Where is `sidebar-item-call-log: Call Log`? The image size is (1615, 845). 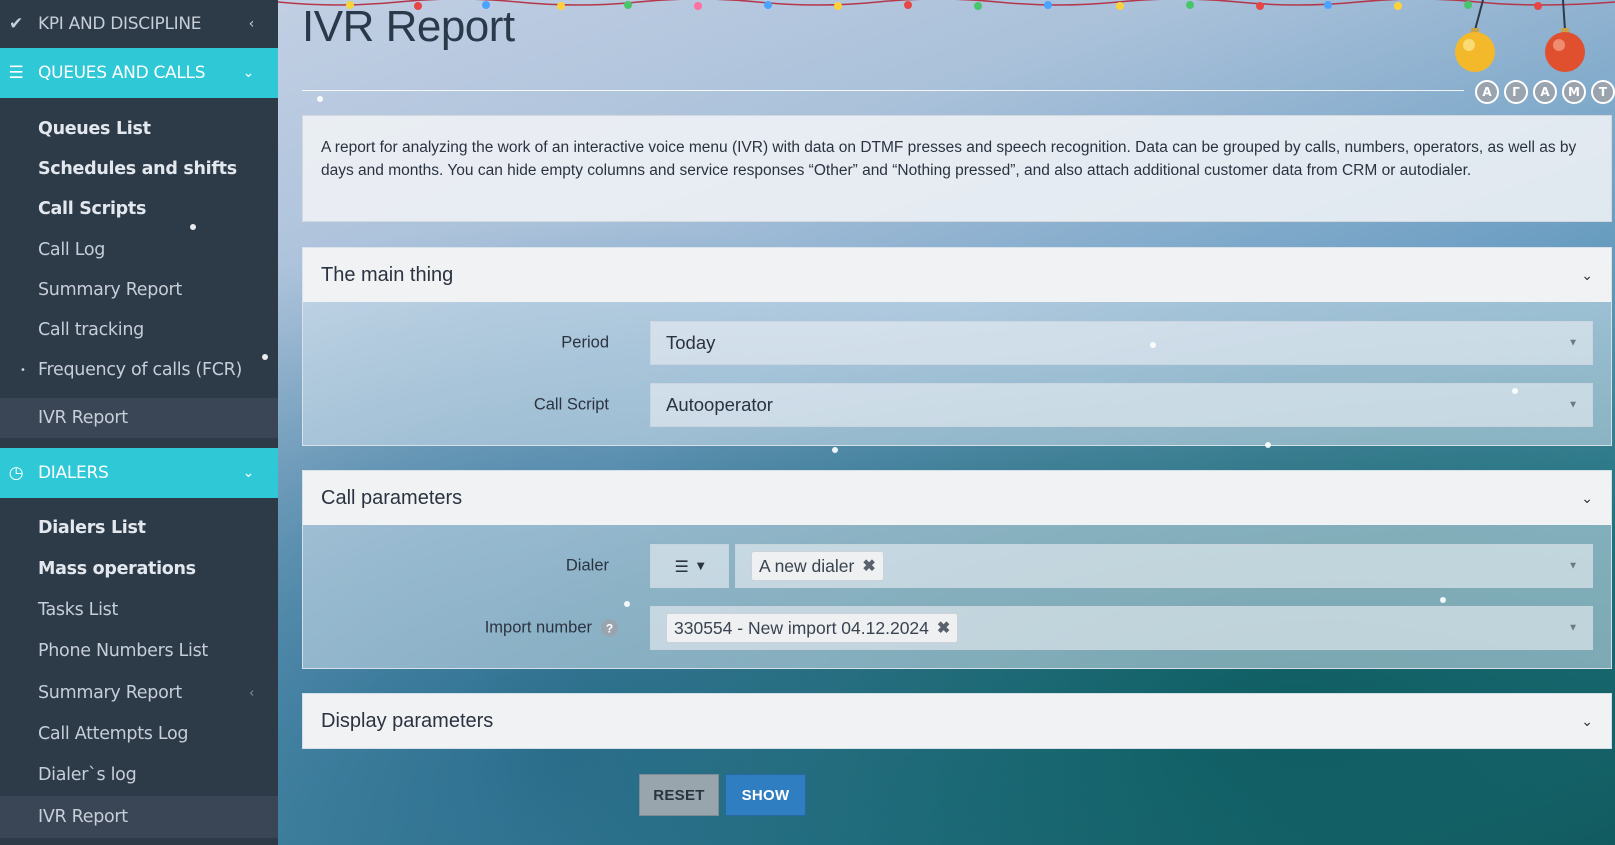 sidebar-item-call-log: Call Log is located at coordinates (139, 250).